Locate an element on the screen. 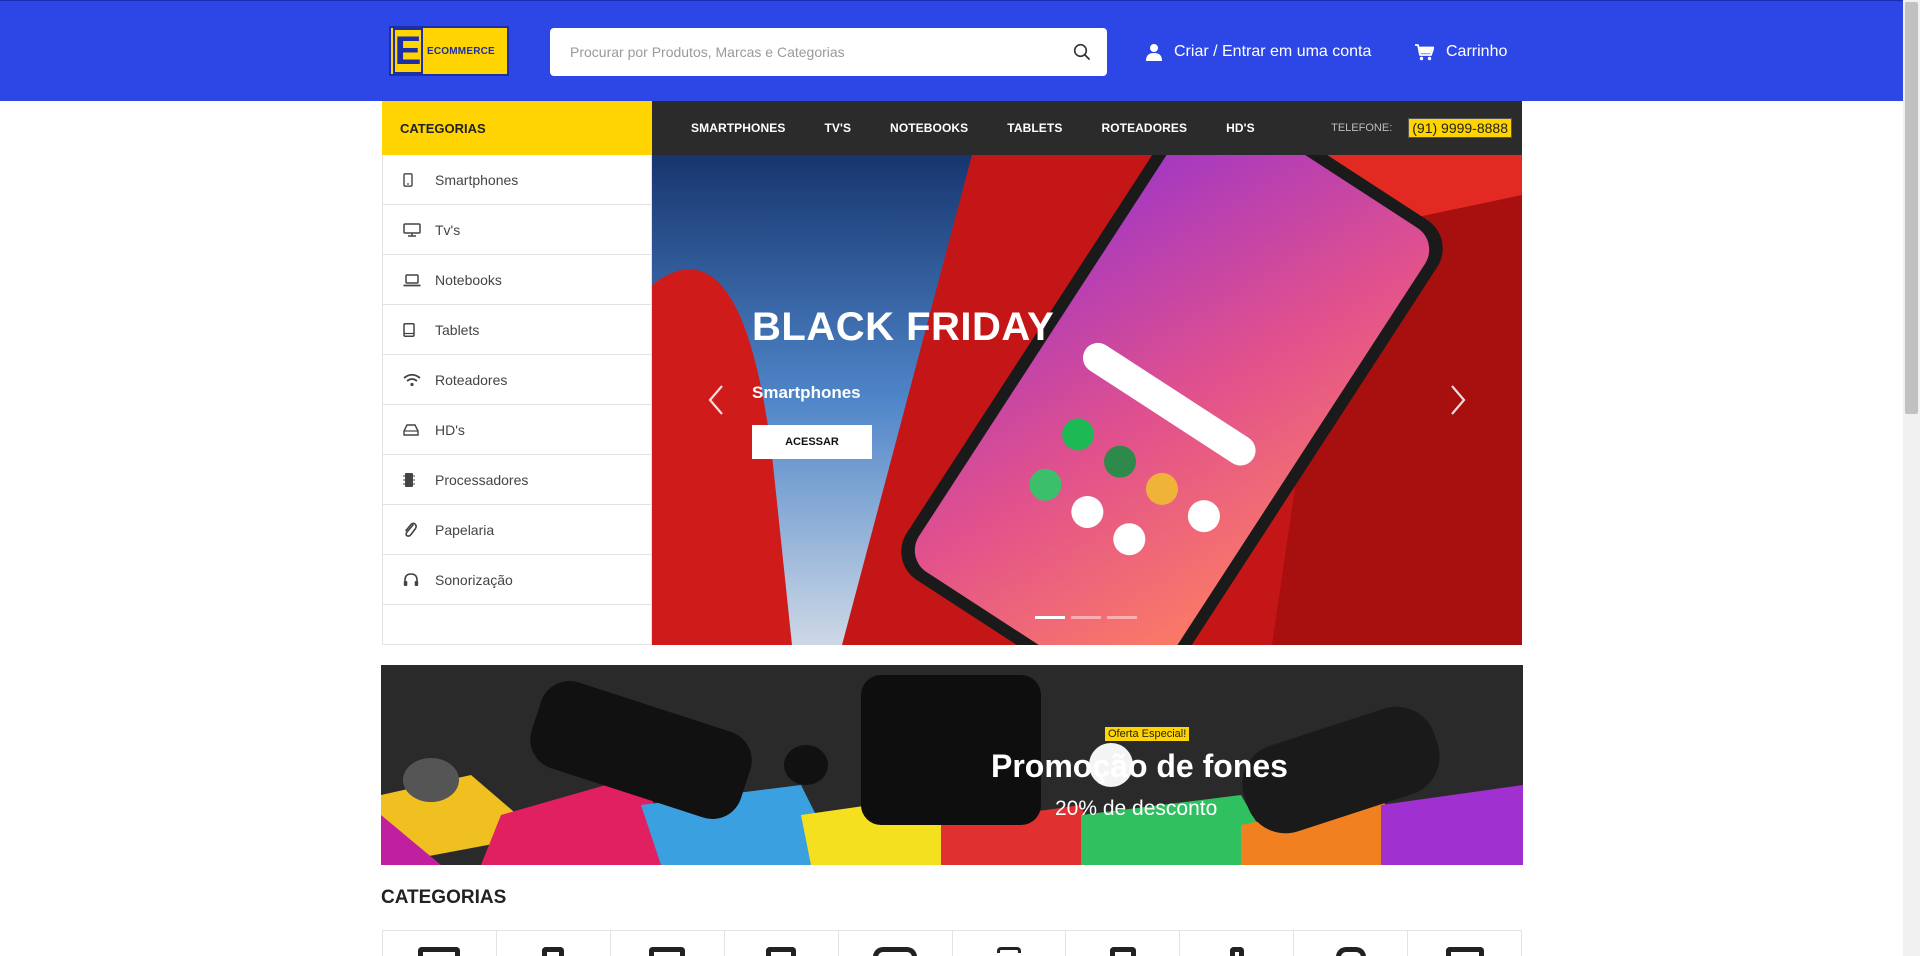 This screenshot has height=956, width=1920. wifi-icon is located at coordinates (415, 380).